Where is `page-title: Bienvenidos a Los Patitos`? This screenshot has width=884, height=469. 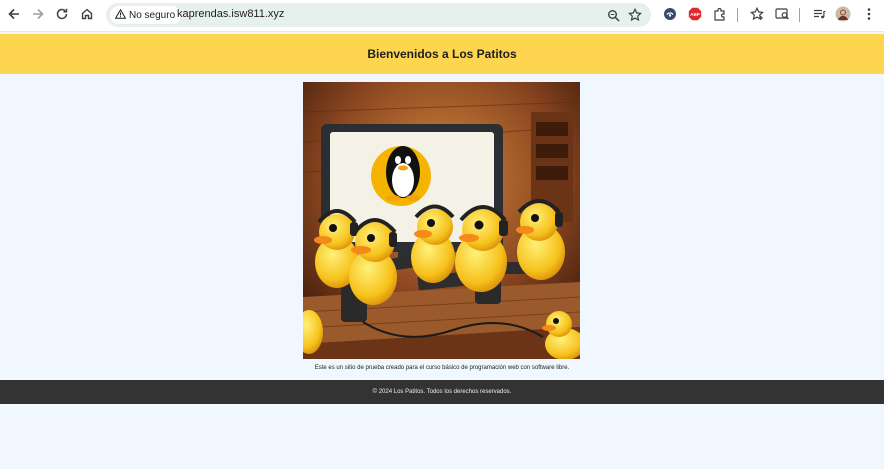
page-title: Bienvenidos a Los Patitos is located at coordinates (442, 54).